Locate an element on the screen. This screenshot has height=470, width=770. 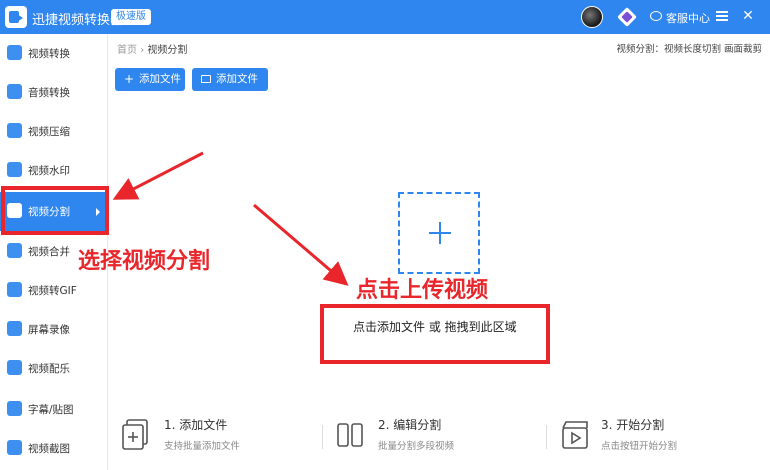
audio-convert-icon is located at coordinates (14, 91).